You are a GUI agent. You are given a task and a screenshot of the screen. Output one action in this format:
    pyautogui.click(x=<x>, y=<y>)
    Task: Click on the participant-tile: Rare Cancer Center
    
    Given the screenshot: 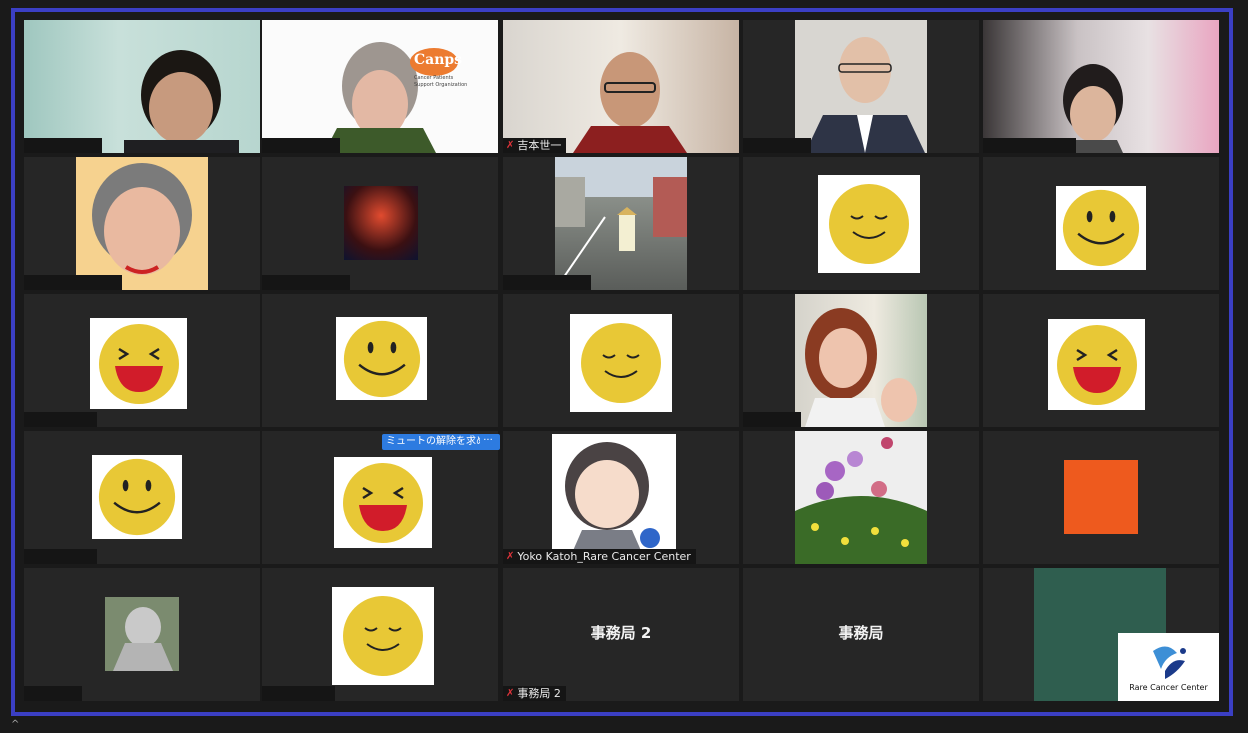 What is the action you would take?
    pyautogui.click(x=1101, y=634)
    